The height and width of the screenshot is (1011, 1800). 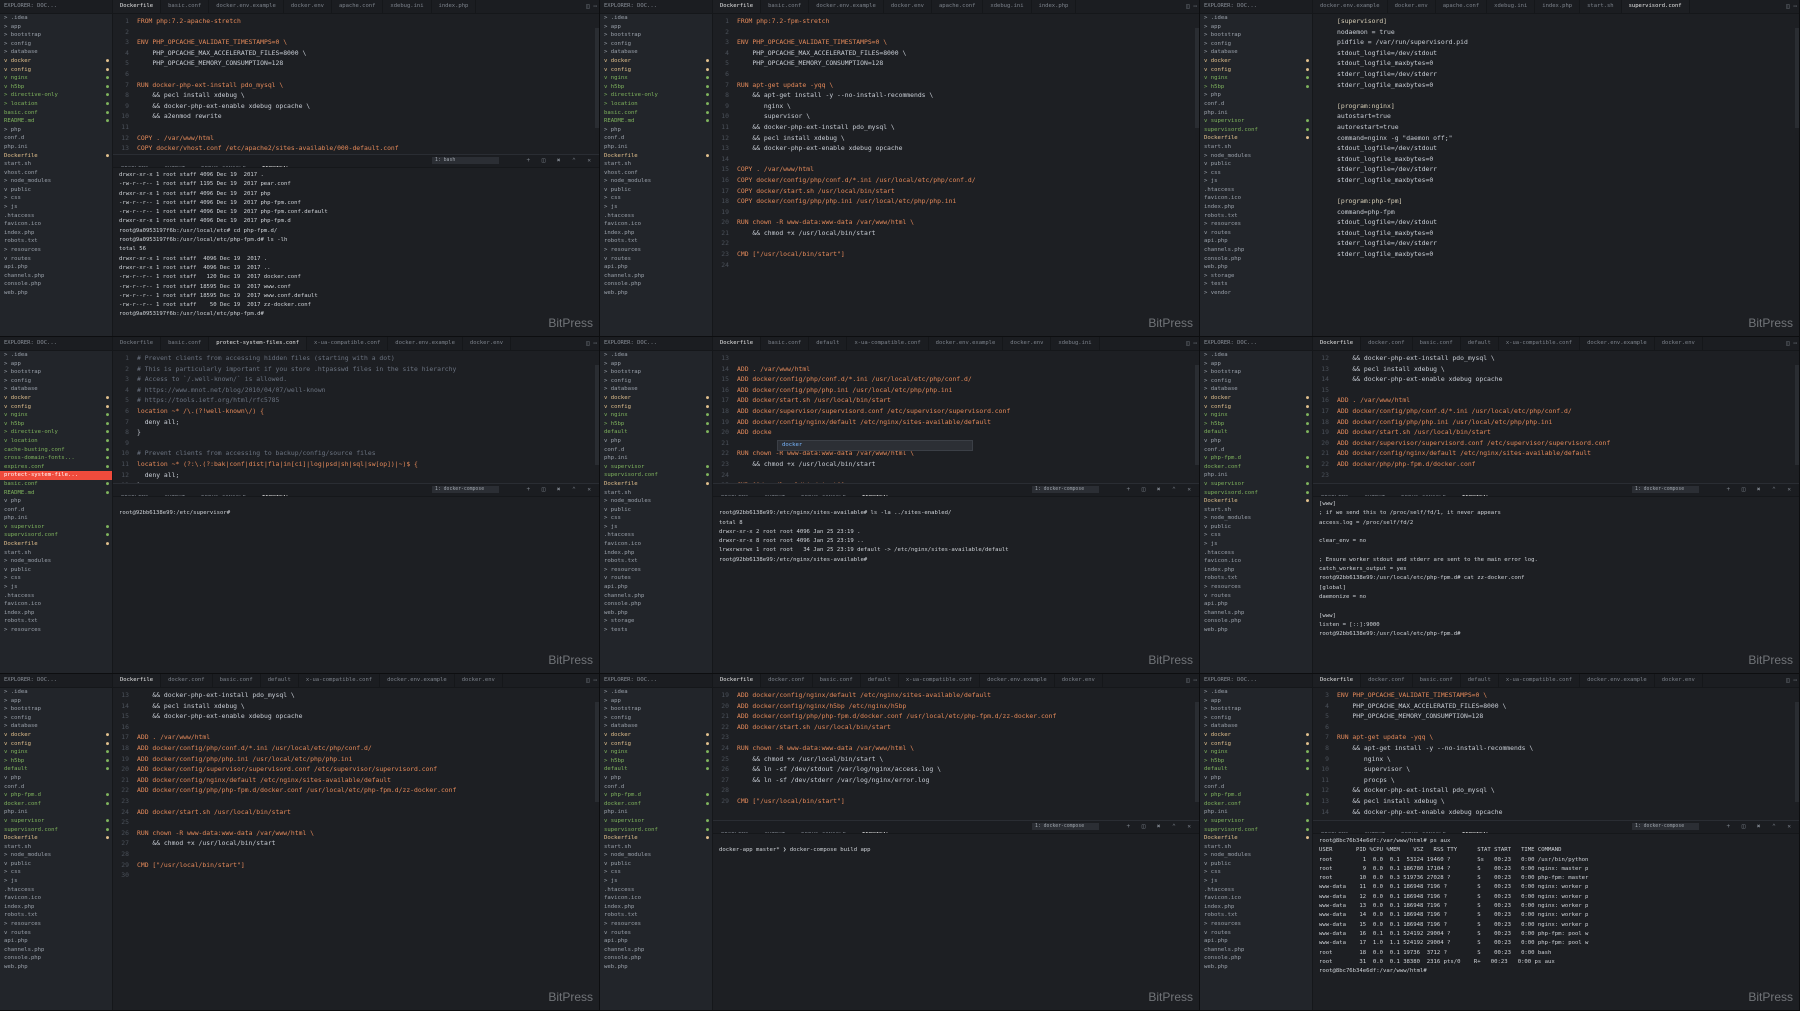 I want to click on terminal-select: 1: docker-compose, so click(x=1065, y=489).